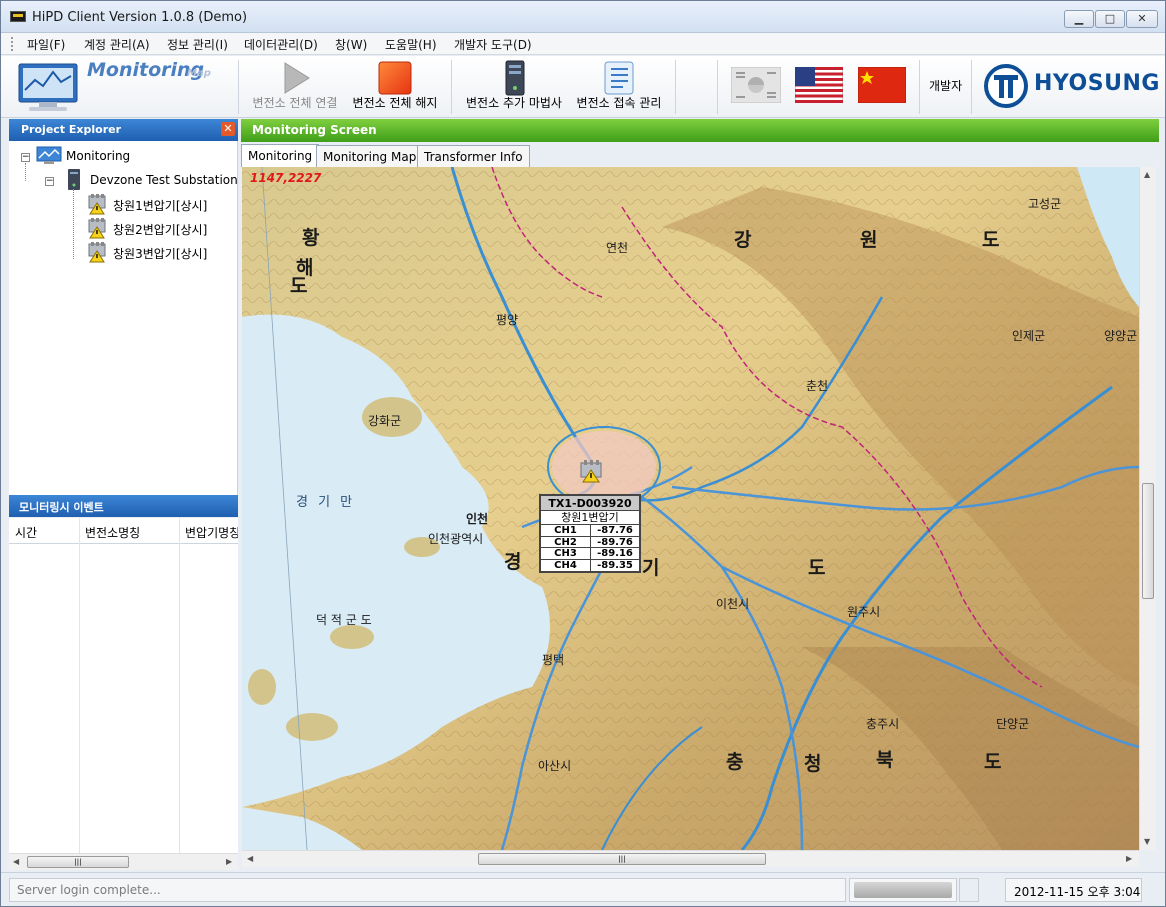  Describe the element at coordinates (477, 519) in the screenshot. I see `map-place-label: 인천` at that location.